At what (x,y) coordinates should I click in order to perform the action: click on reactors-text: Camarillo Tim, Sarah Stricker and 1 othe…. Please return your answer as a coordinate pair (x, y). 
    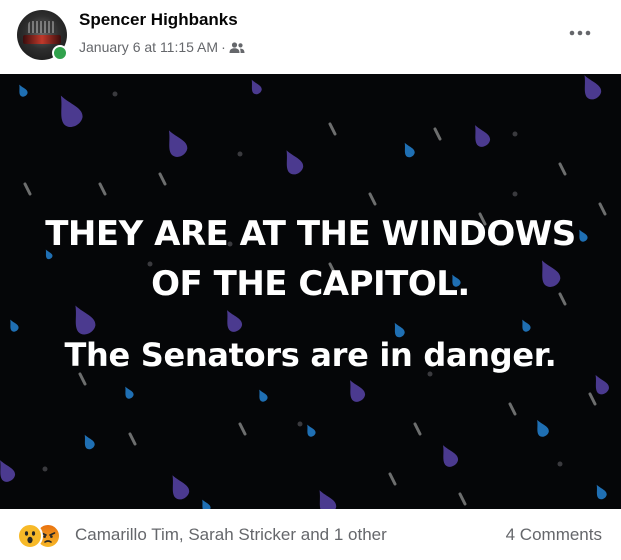
    Looking at the image, I should click on (231, 535).